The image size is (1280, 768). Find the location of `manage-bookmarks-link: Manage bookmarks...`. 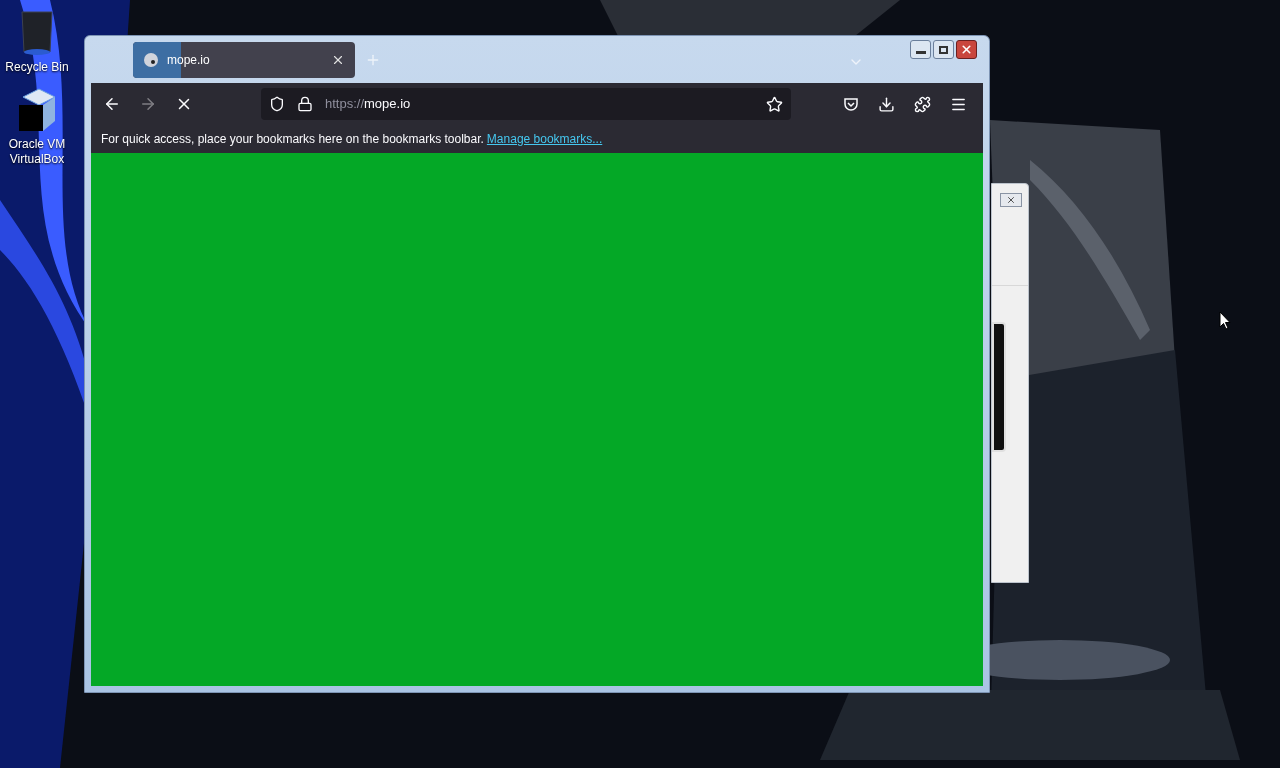

manage-bookmarks-link: Manage bookmarks... is located at coordinates (544, 139).